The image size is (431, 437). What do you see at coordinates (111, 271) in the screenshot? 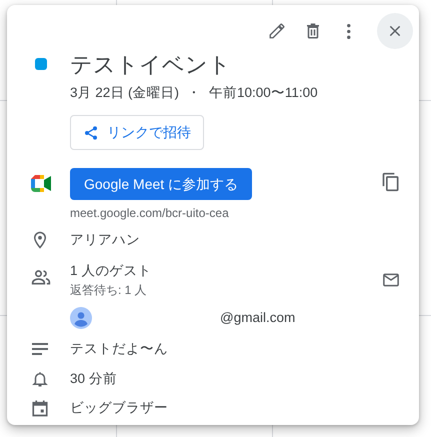
I see `guest-count: 1 人のゲスト` at bounding box center [111, 271].